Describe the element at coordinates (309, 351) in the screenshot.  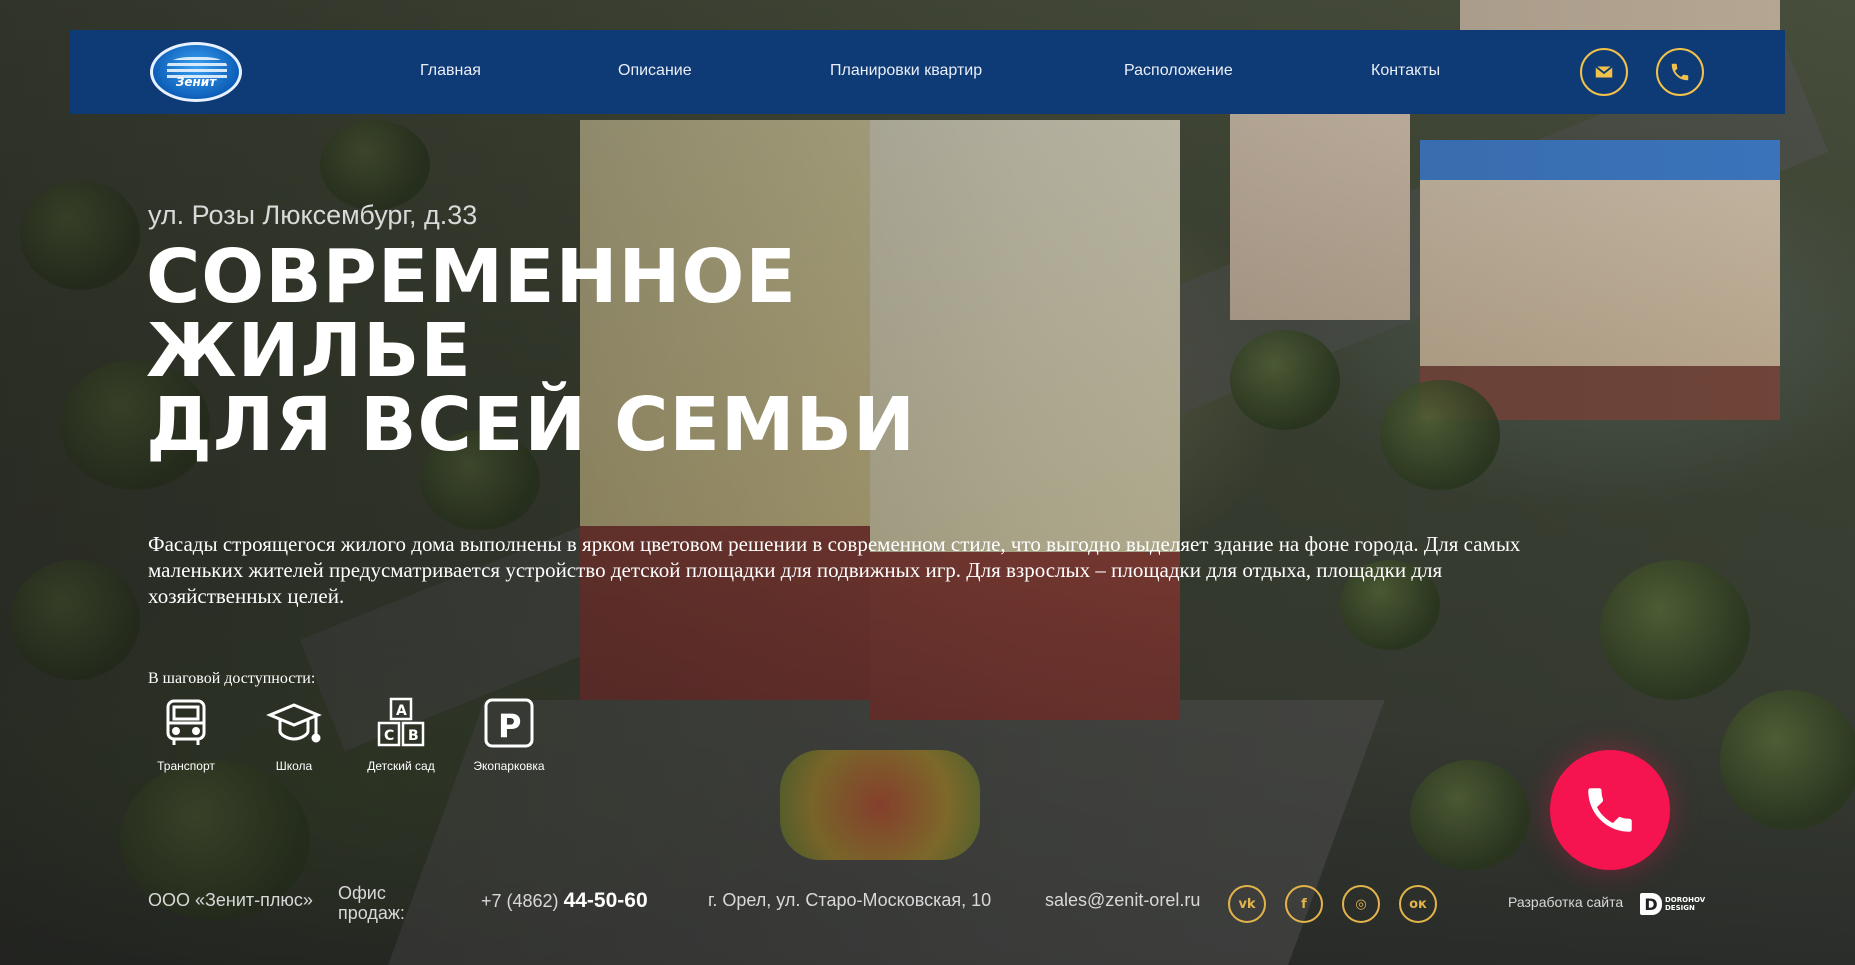
I see `headline-line-2: ЖИЛЬЕ` at that location.